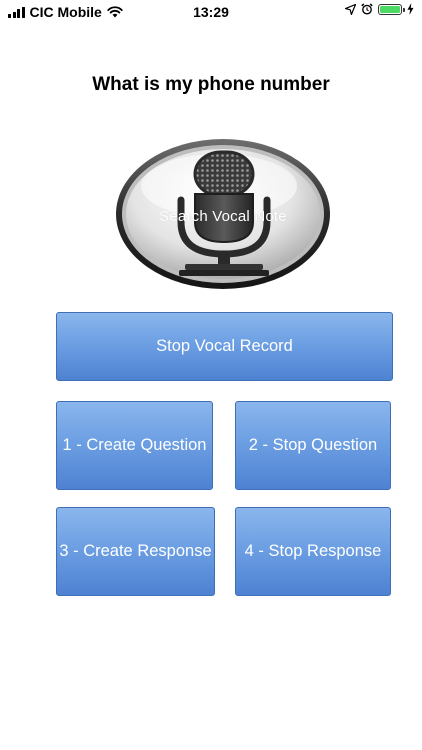 This screenshot has height=750, width=422. I want to click on alarm-clock-icon, so click(367, 9).